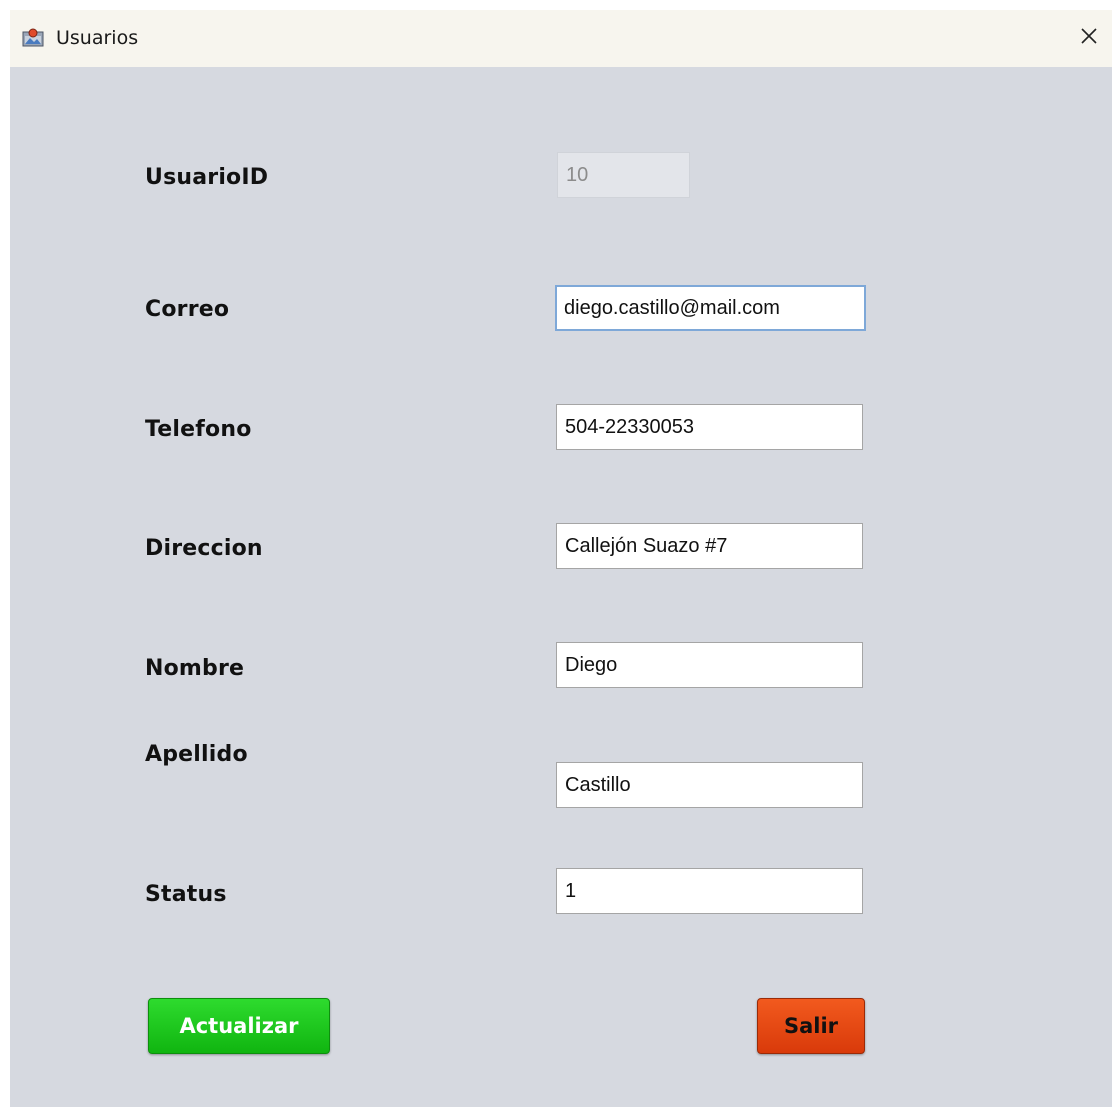  I want to click on close-button, so click(1089, 36).